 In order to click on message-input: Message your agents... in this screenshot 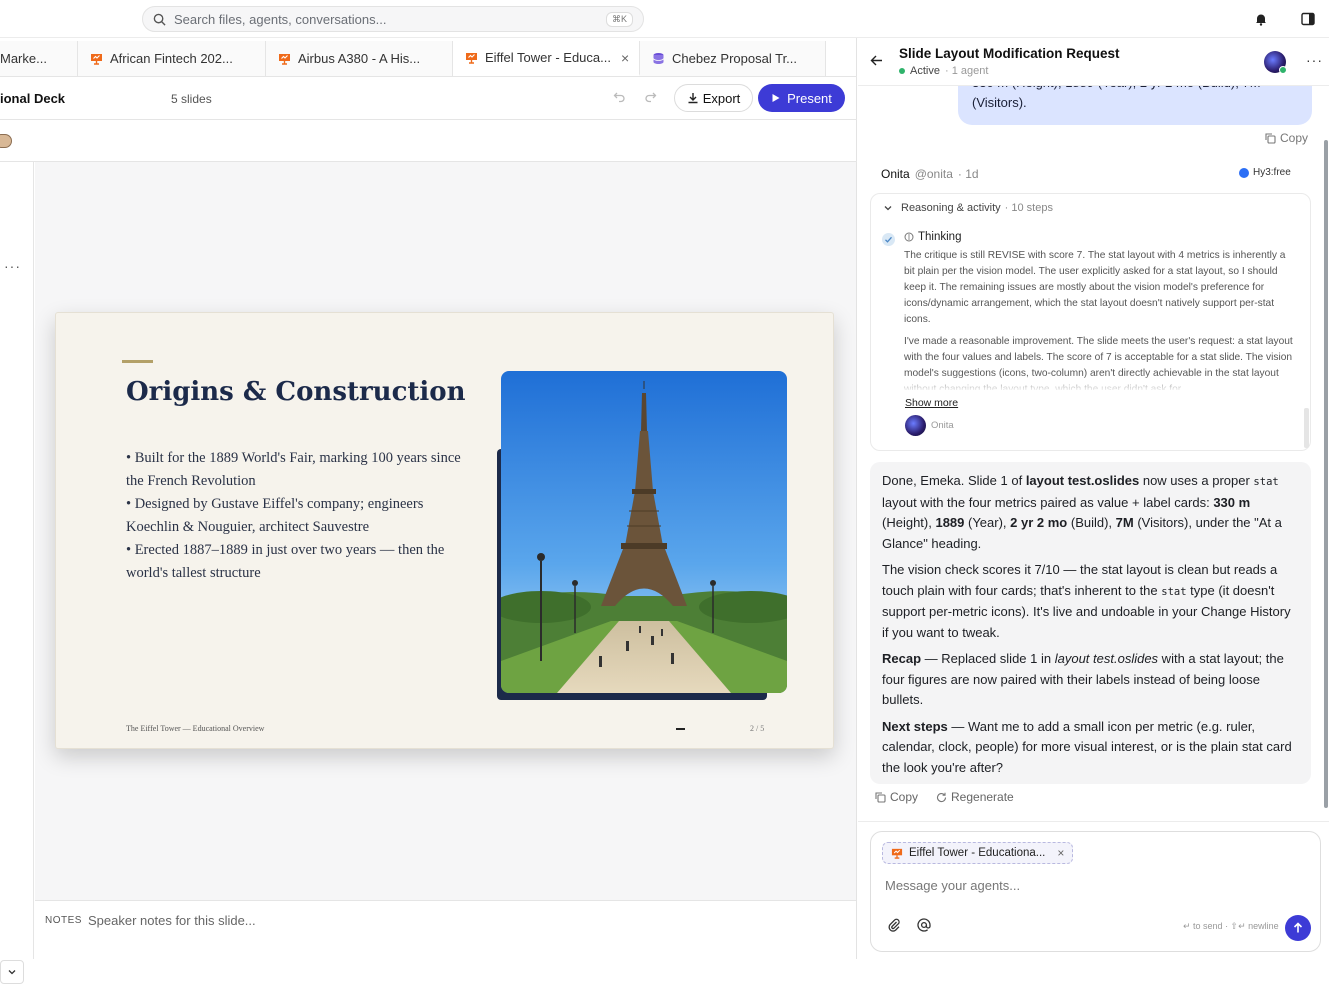, I will do `click(952, 885)`.